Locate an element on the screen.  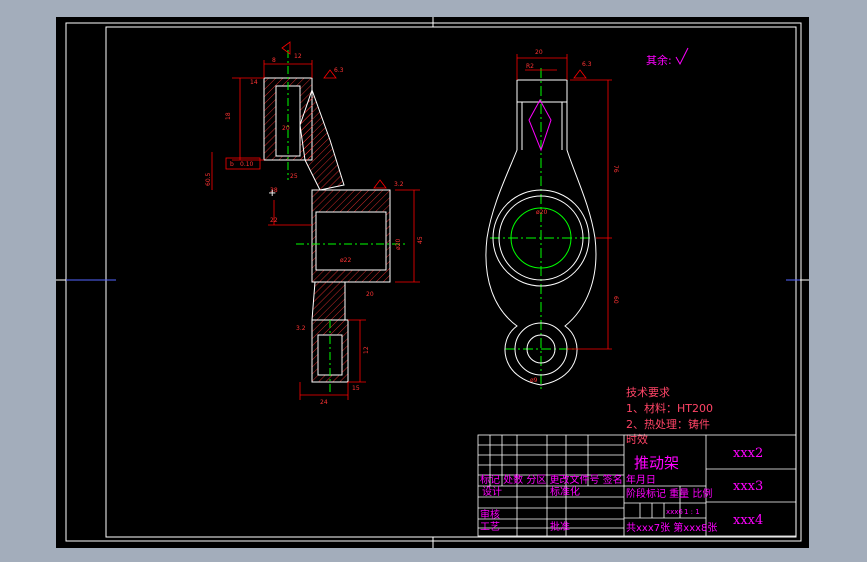
school-label: xxx2 is located at coordinates (748, 453).